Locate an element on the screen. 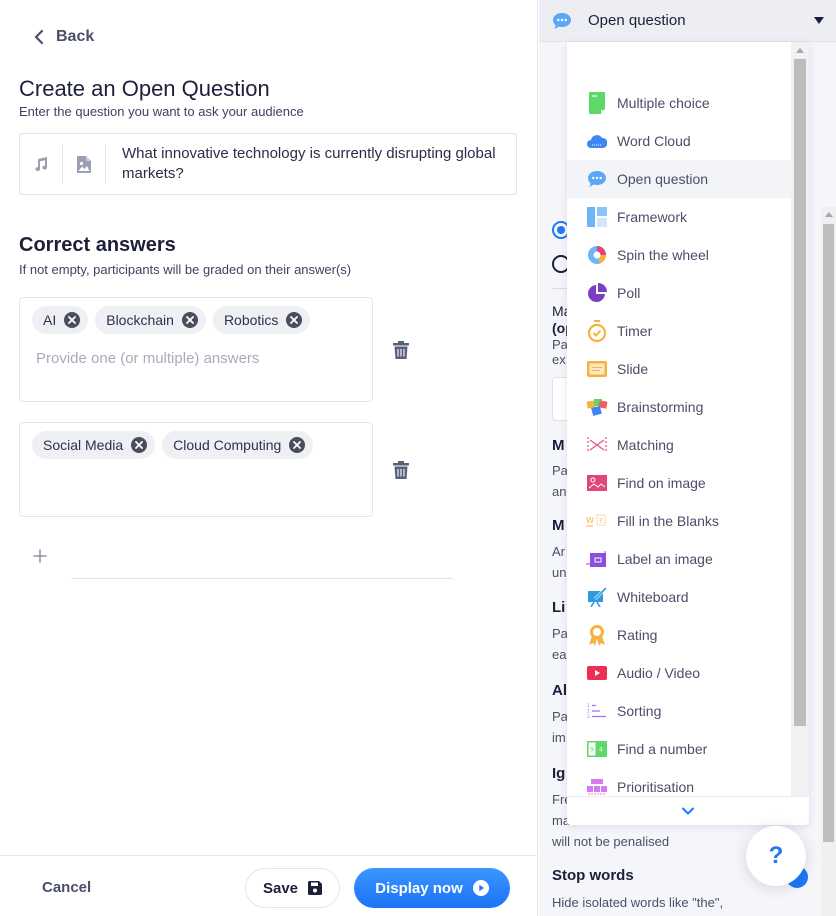 The height and width of the screenshot is (916, 836). answer-chip-label: Cloud Computing is located at coordinates (227, 445).